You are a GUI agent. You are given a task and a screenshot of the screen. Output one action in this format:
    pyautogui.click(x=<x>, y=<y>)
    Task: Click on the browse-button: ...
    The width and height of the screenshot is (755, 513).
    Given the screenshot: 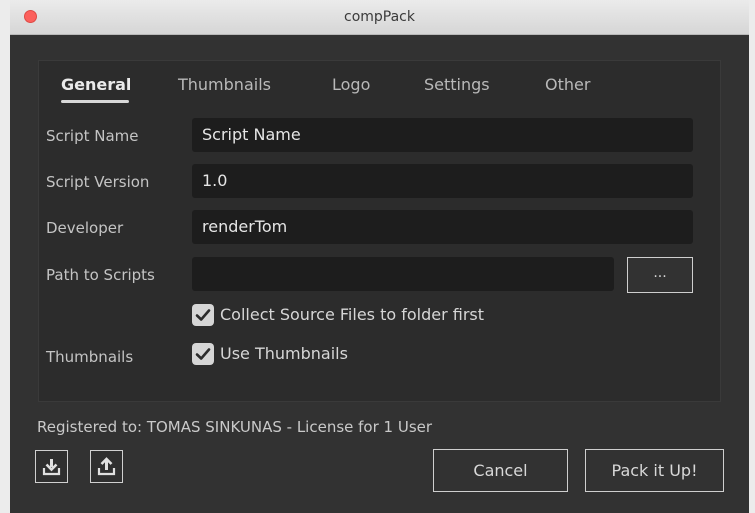 What is the action you would take?
    pyautogui.click(x=660, y=275)
    